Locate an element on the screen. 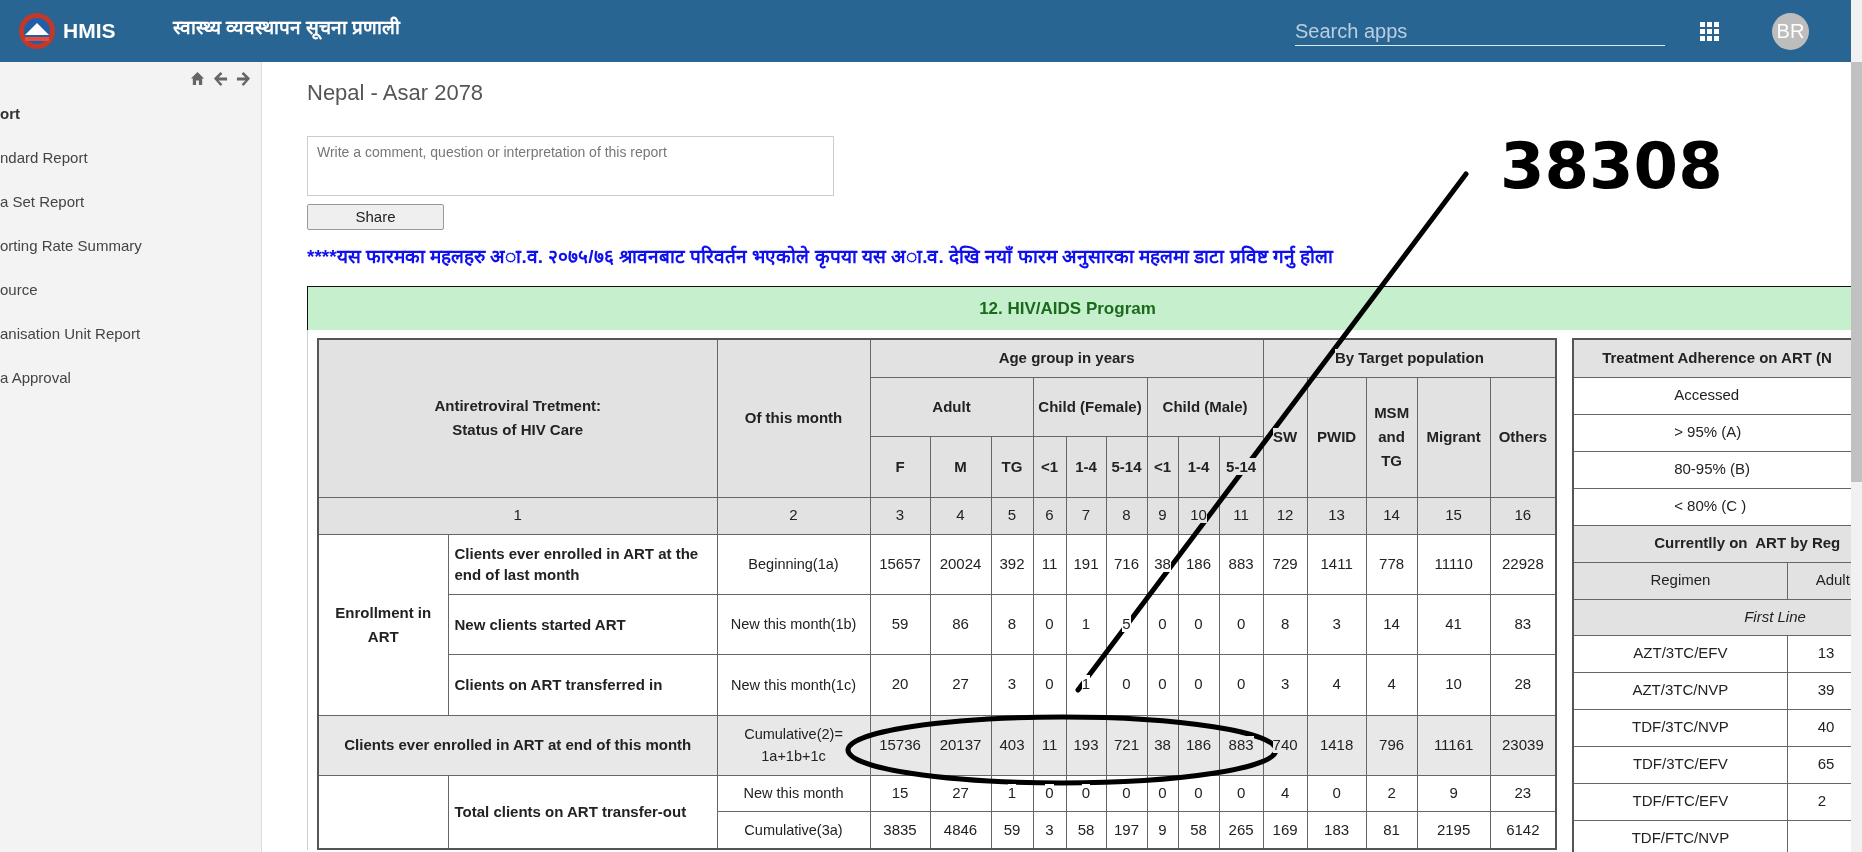  table-cell: 11161 is located at coordinates (1454, 745).